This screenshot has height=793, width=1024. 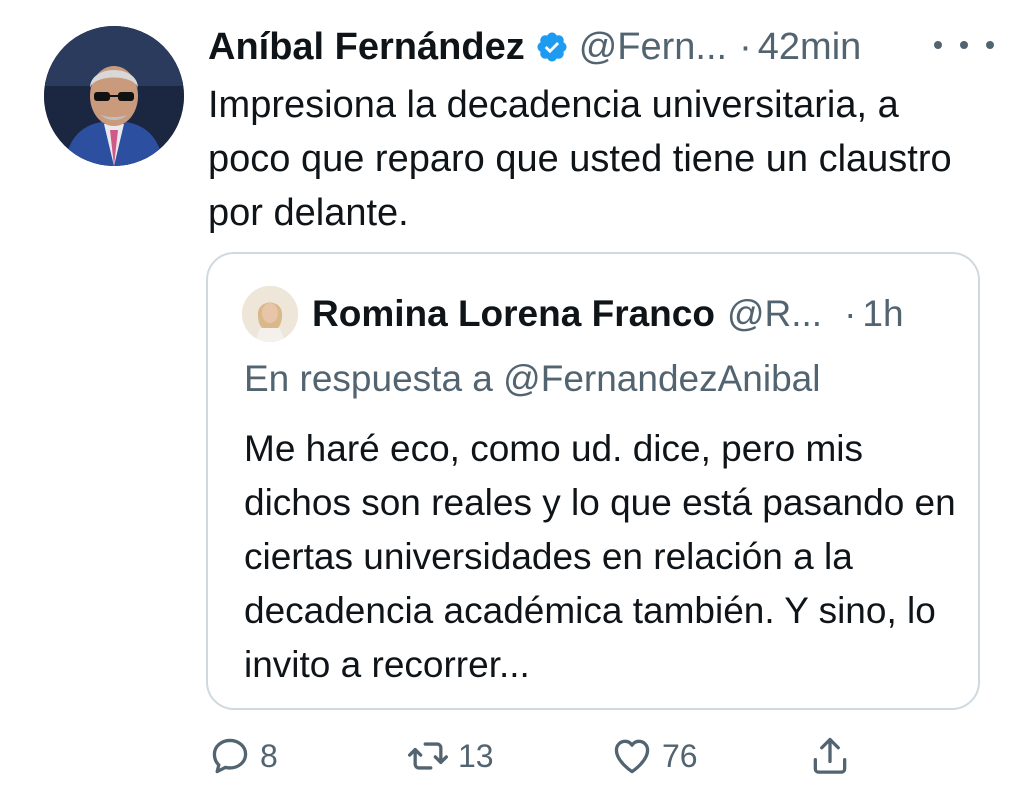 What do you see at coordinates (882, 314) in the screenshot?
I see `quoted-timestamp: 1h` at bounding box center [882, 314].